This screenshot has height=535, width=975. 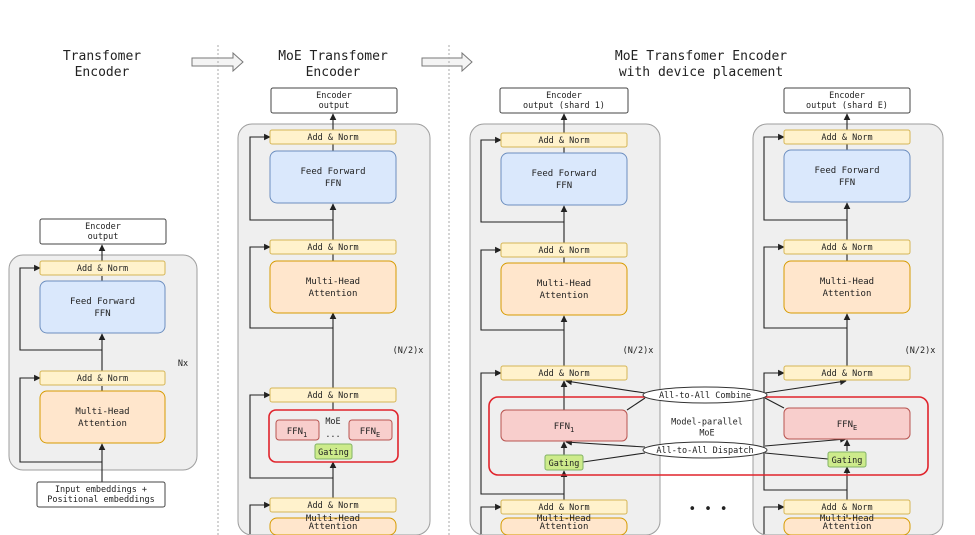 I want to click on more-devices-ellipsis: • • •, so click(x=707, y=509).